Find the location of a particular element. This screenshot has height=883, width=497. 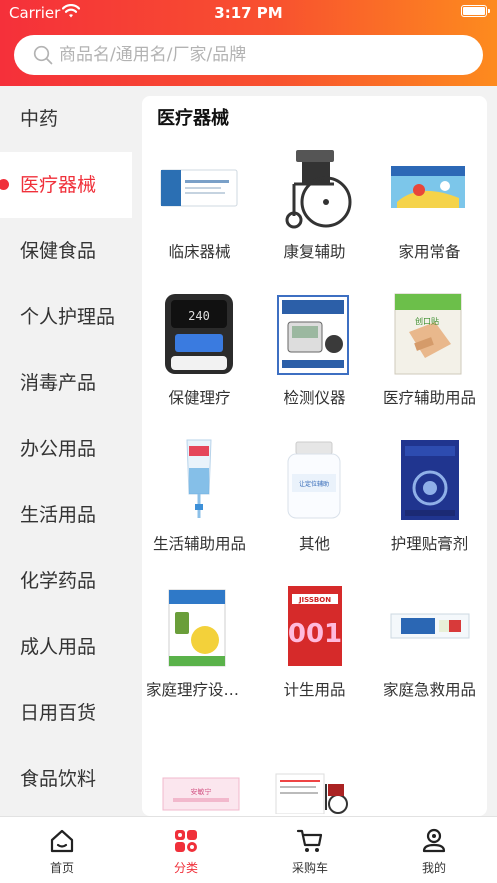

tab-category-grid: 分类 is located at coordinates (186, 850).